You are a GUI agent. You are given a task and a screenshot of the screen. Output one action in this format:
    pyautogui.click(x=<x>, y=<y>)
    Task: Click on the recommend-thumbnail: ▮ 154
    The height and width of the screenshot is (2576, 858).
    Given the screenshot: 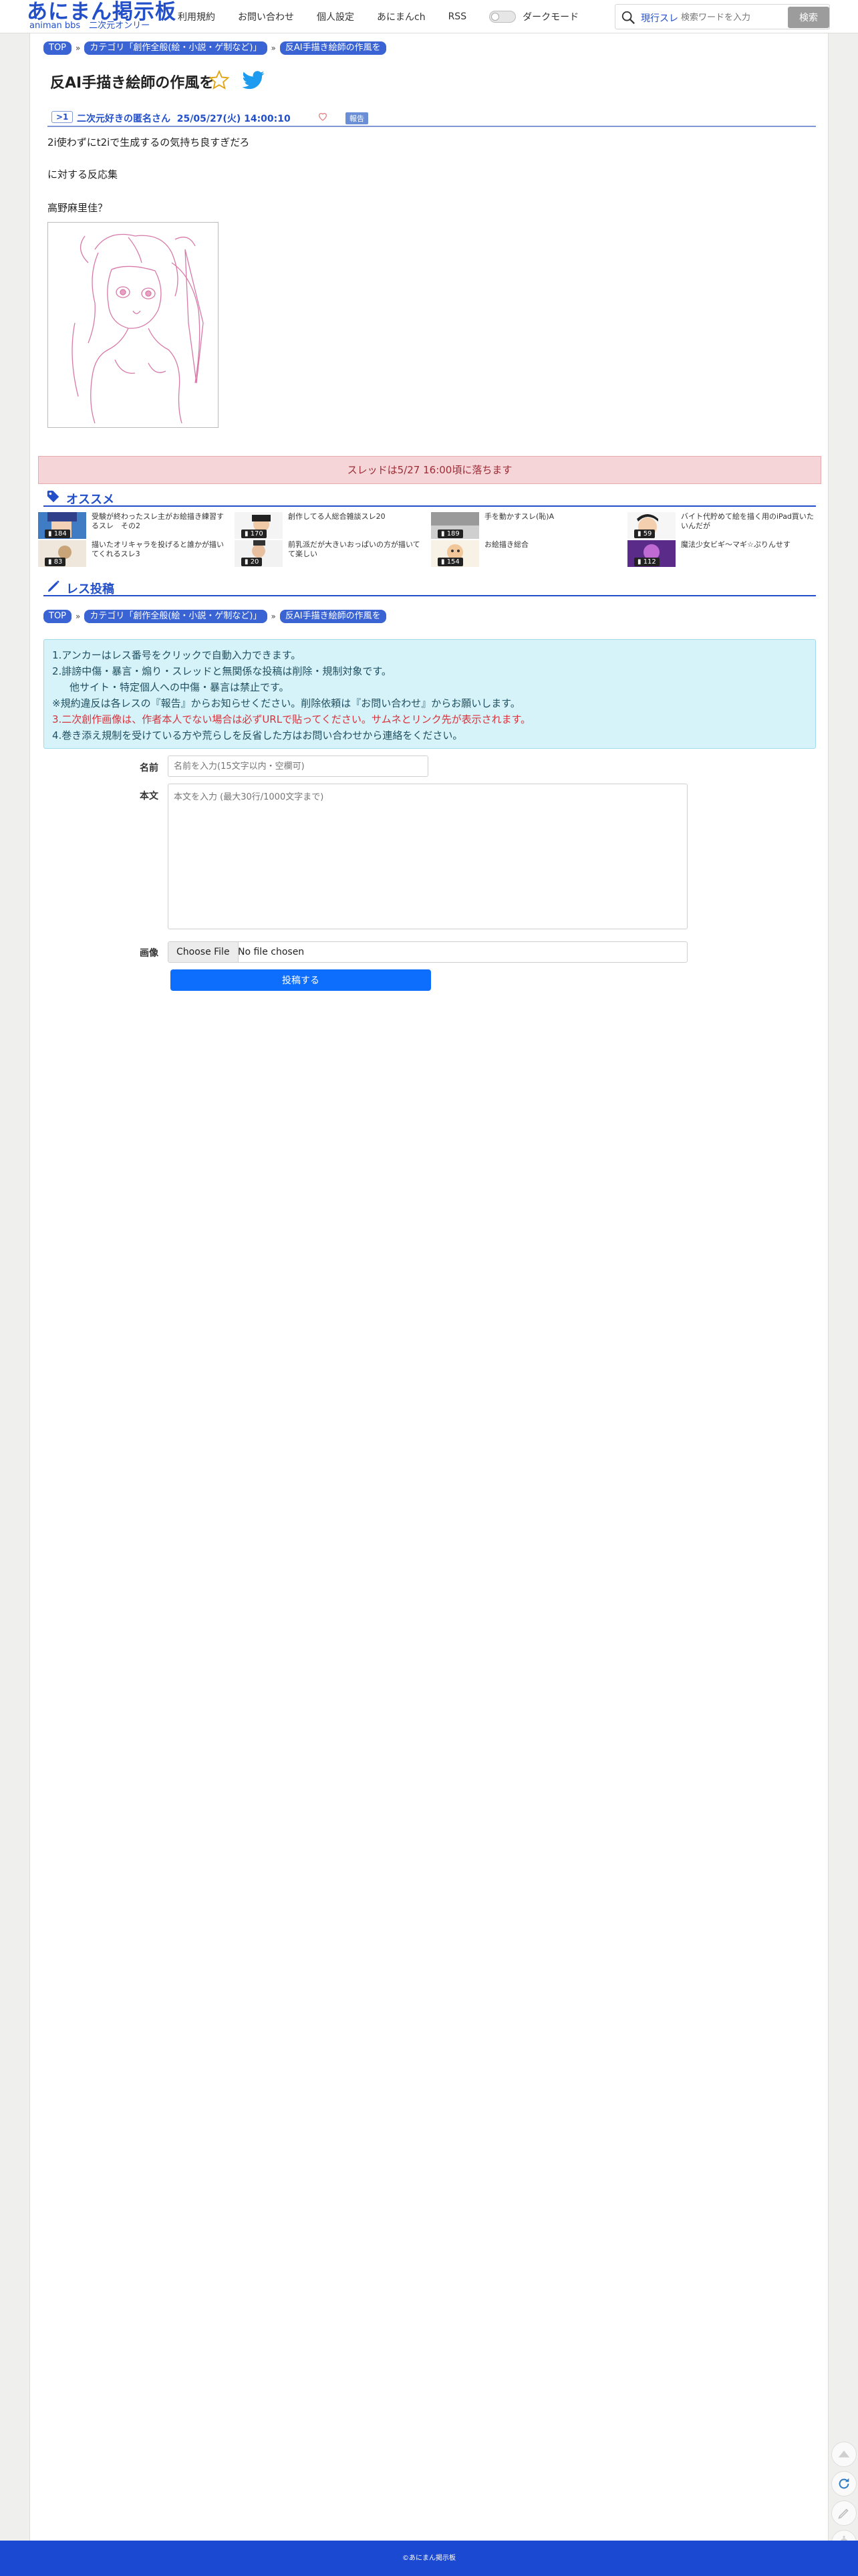 What is the action you would take?
    pyautogui.click(x=455, y=553)
    